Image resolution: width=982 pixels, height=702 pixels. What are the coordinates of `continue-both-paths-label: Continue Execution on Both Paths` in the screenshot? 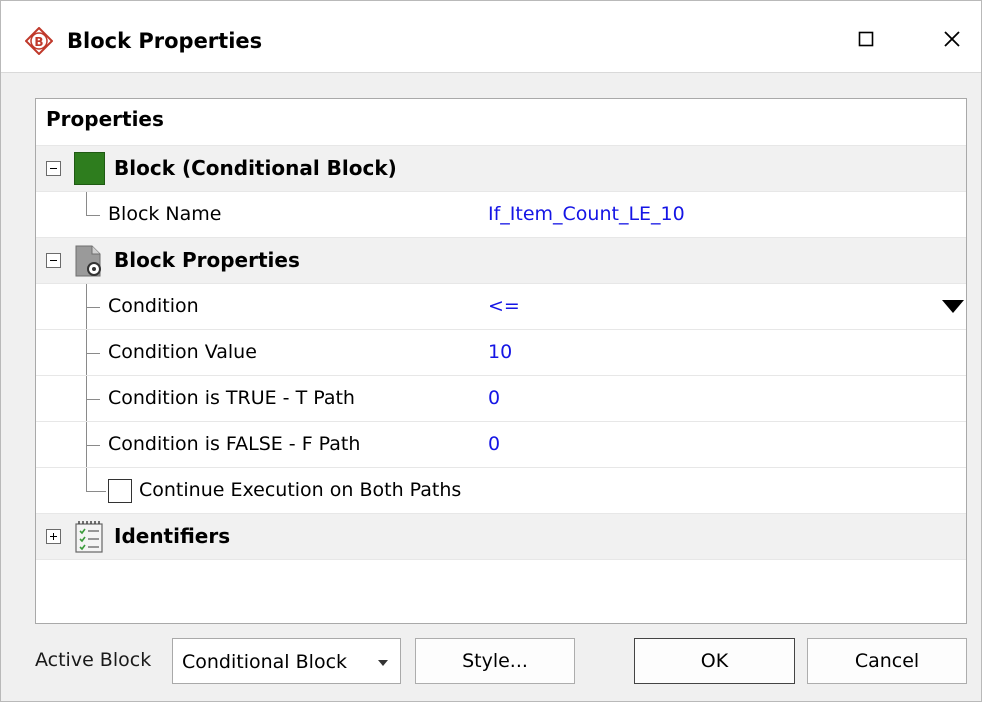 It's located at (300, 490).